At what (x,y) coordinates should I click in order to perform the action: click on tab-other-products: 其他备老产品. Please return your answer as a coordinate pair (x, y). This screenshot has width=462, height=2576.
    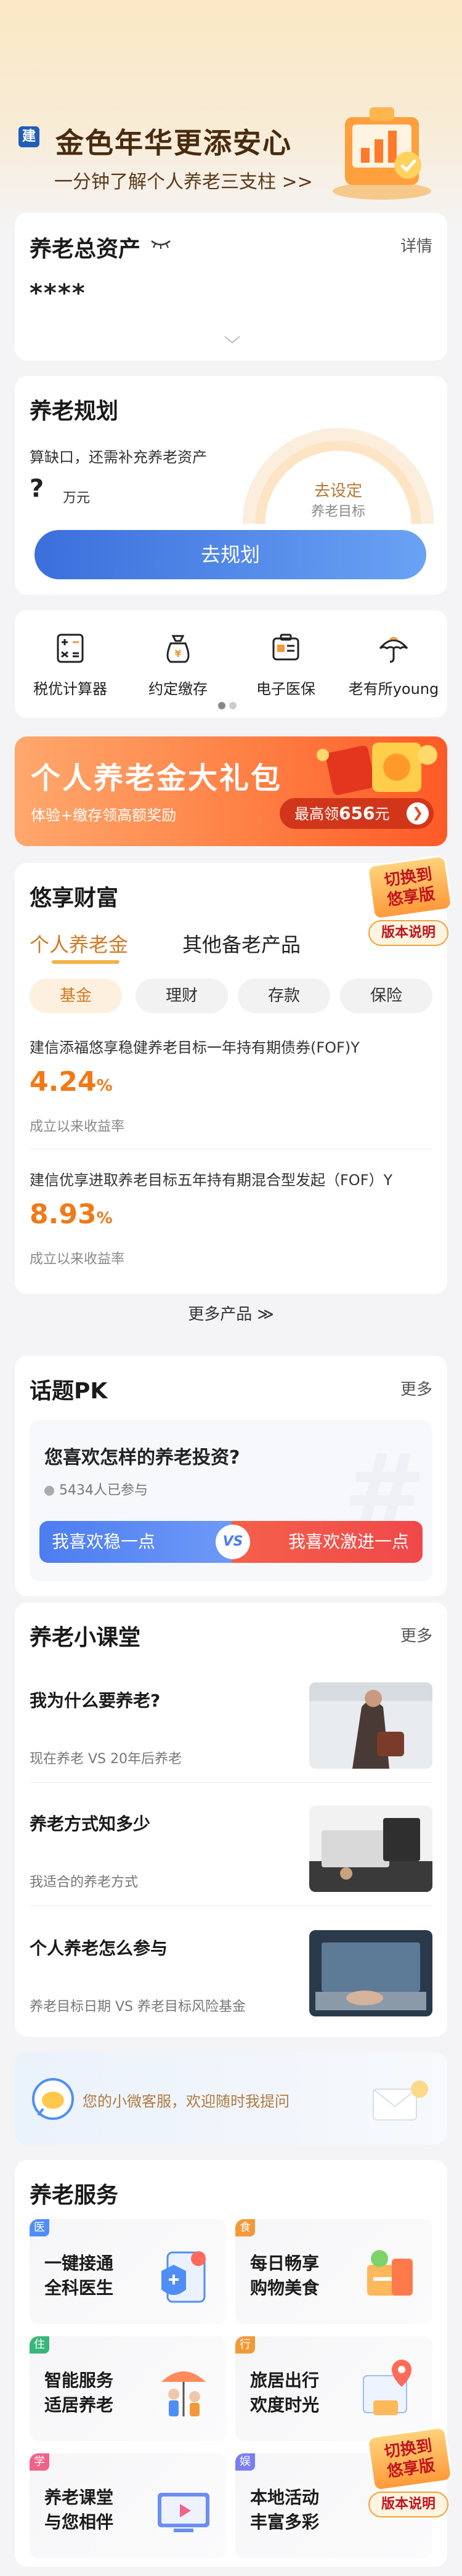
    Looking at the image, I should click on (241, 943).